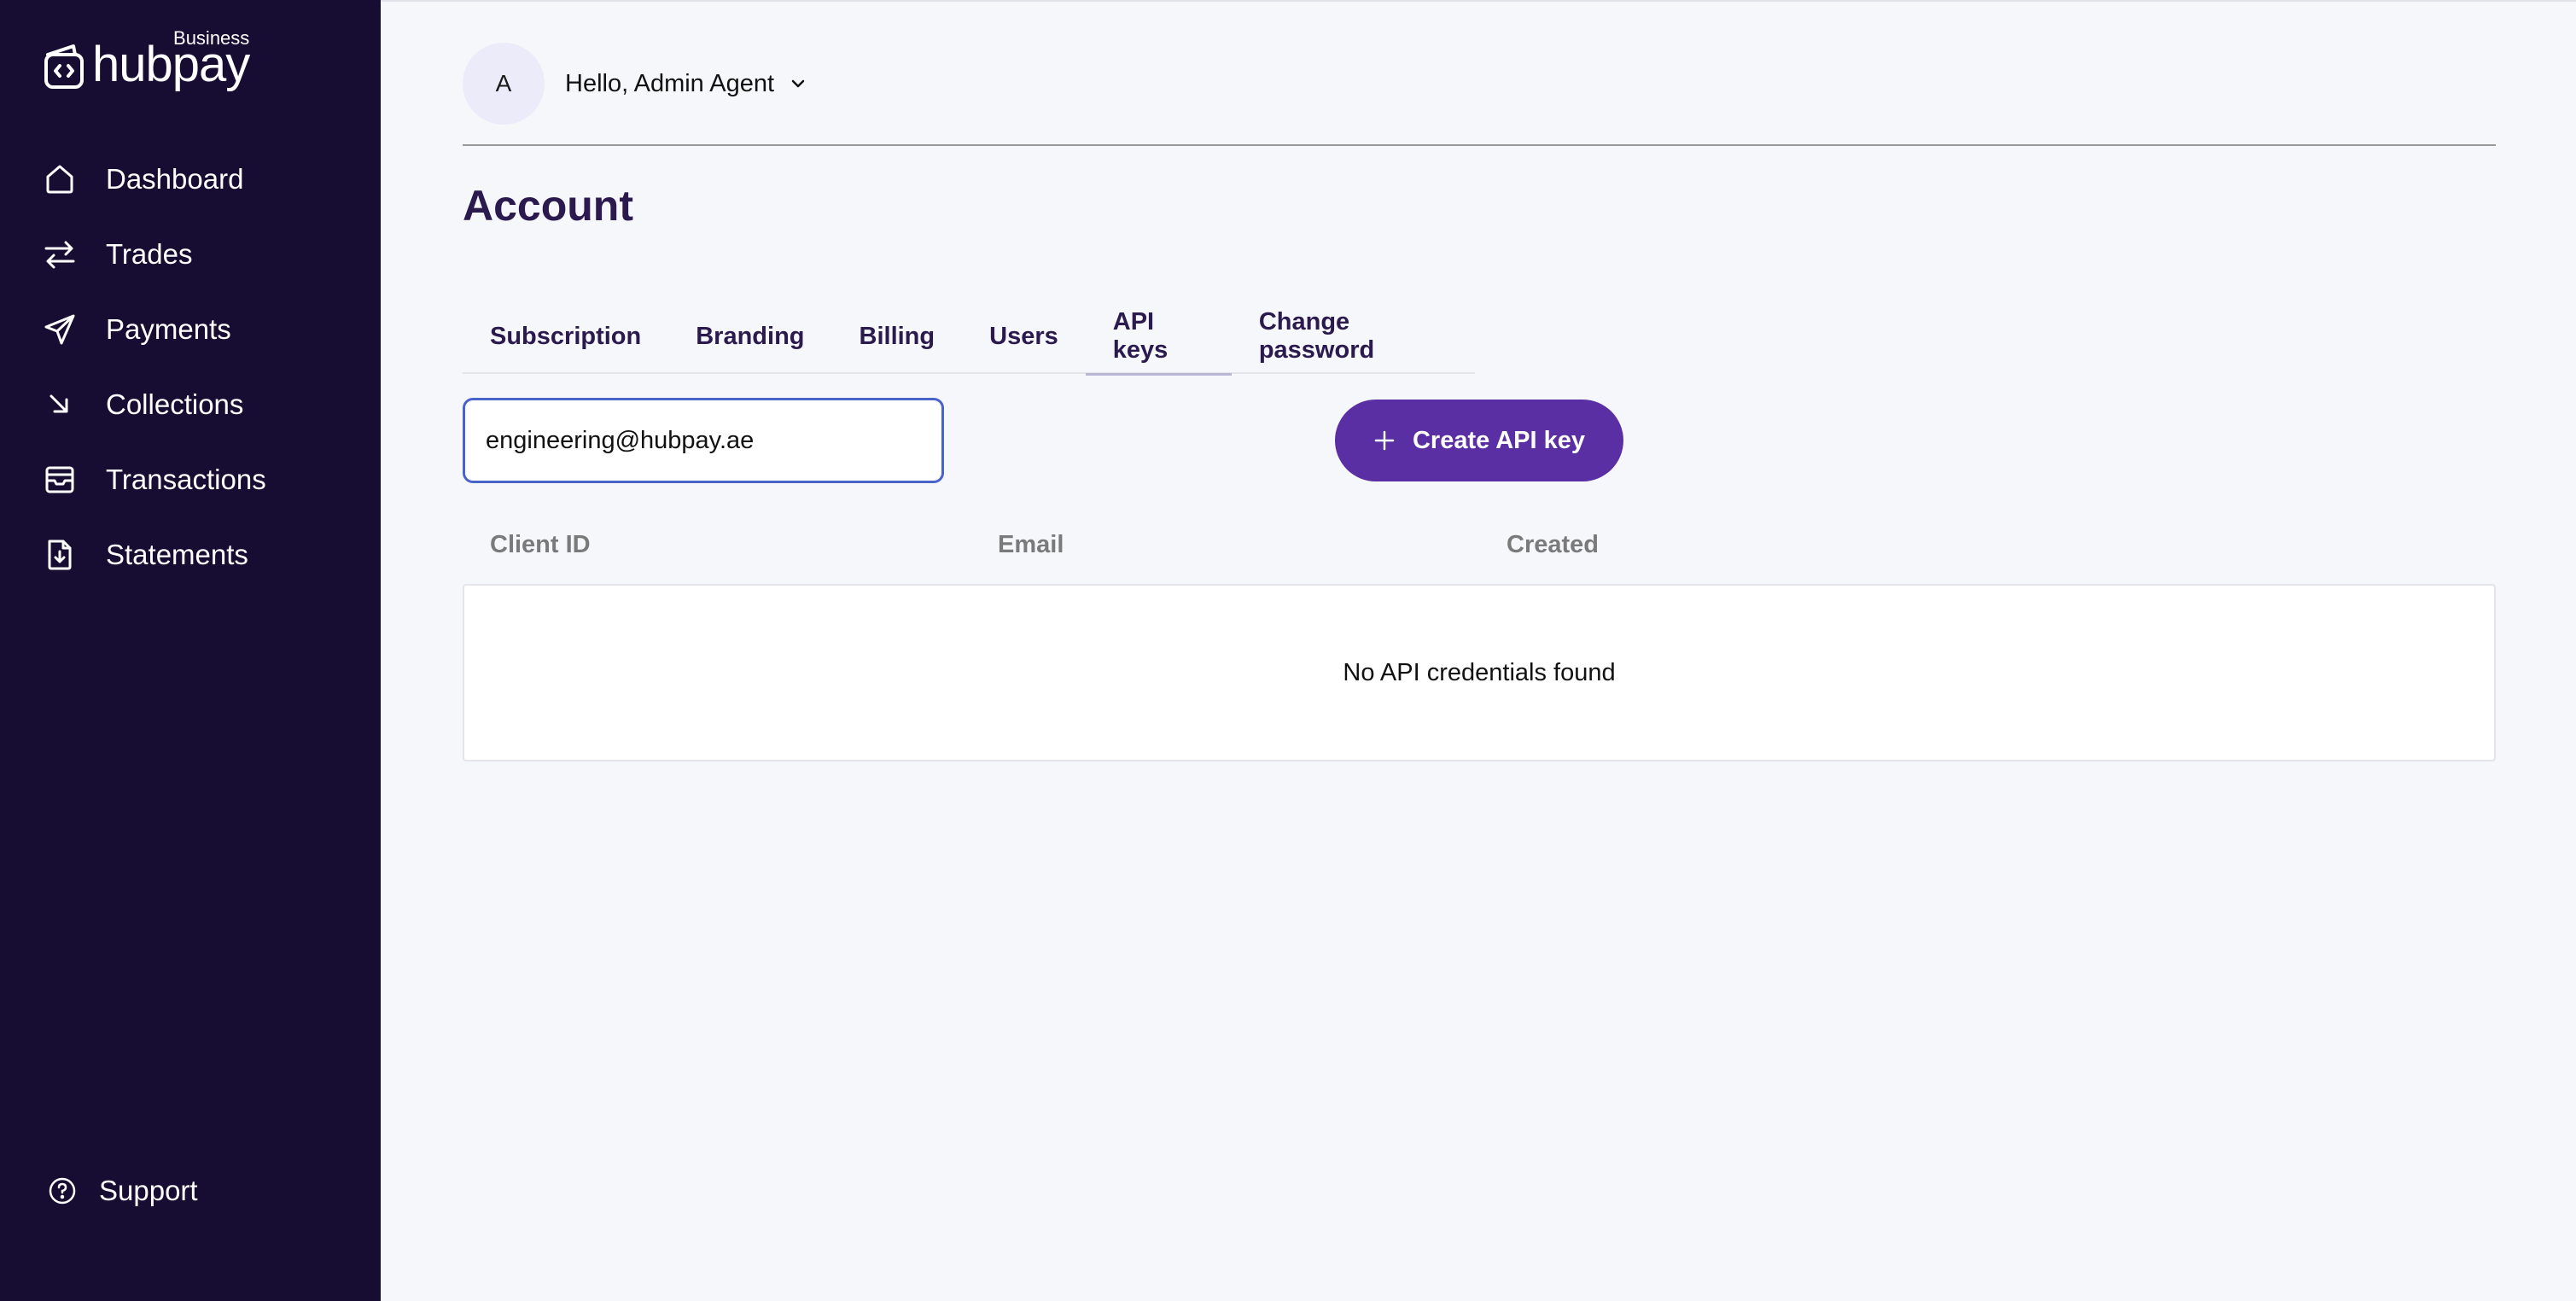  Describe the element at coordinates (171, 59) in the screenshot. I see `brand-name: hubpay Business` at that location.